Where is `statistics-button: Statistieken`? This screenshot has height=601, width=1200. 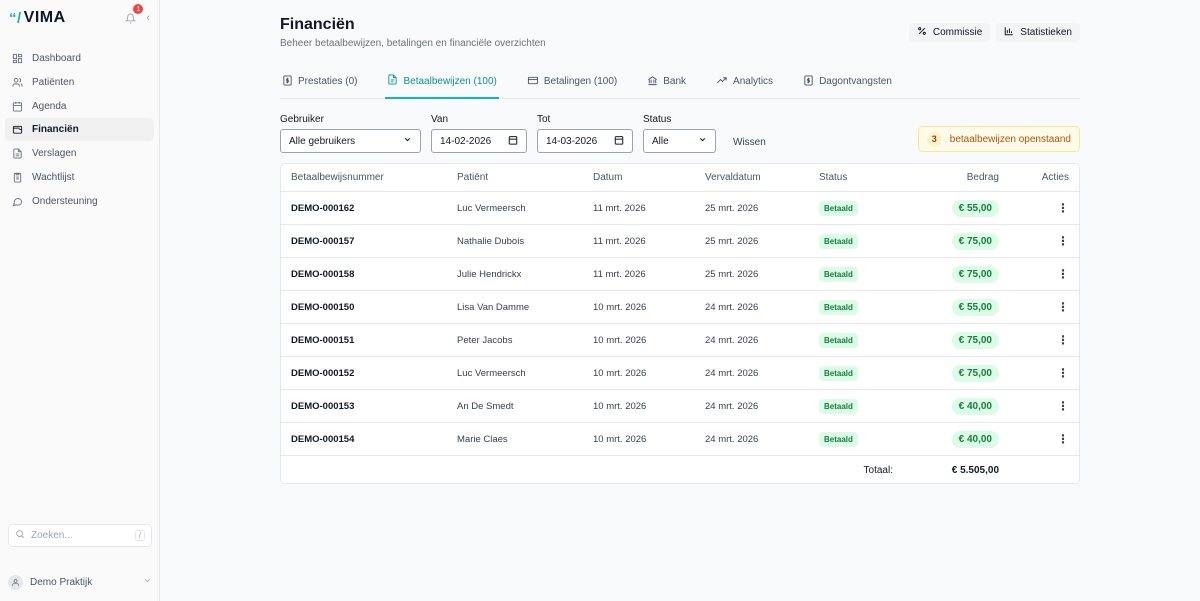
statistics-button: Statistieken is located at coordinates (1038, 32).